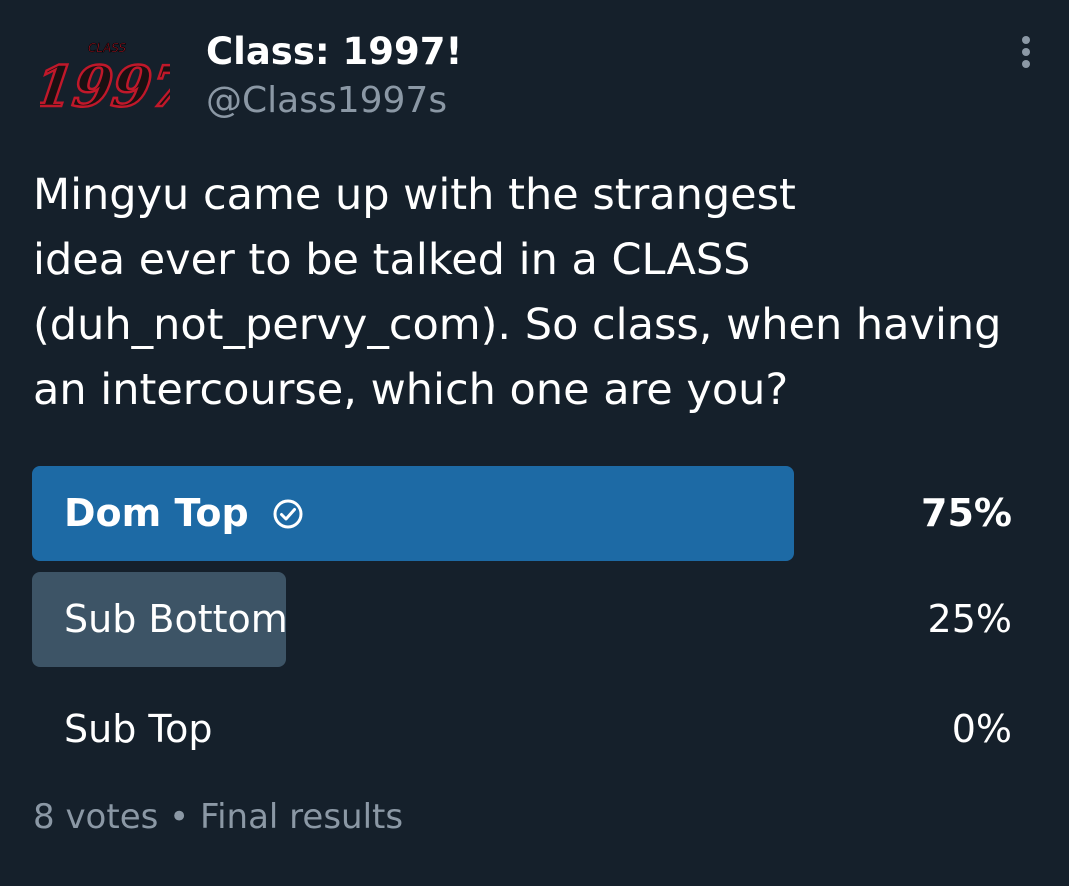 This screenshot has height=886, width=1069. I want to click on poll-option-percent: 75%, so click(966, 513).